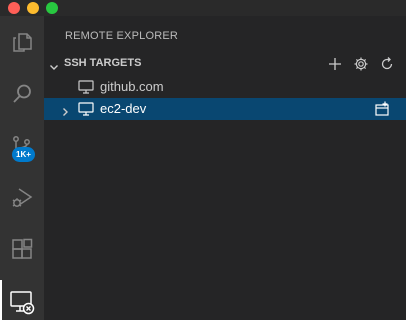 The image size is (406, 320). I want to click on add-target-button, so click(335, 64).